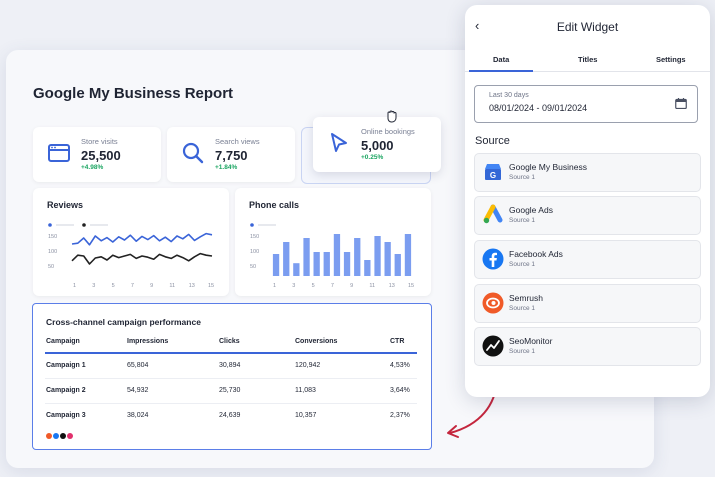 This screenshot has width=715, height=477. I want to click on source-item-seomonitor: SeoMonitor Source 1, so click(587, 346).